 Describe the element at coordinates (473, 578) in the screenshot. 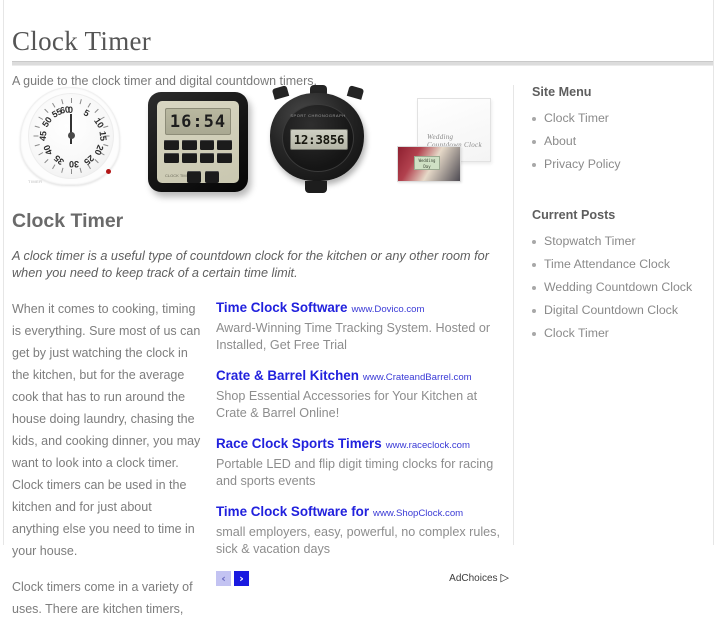

I see `adchoices-label: AdChoices` at that location.